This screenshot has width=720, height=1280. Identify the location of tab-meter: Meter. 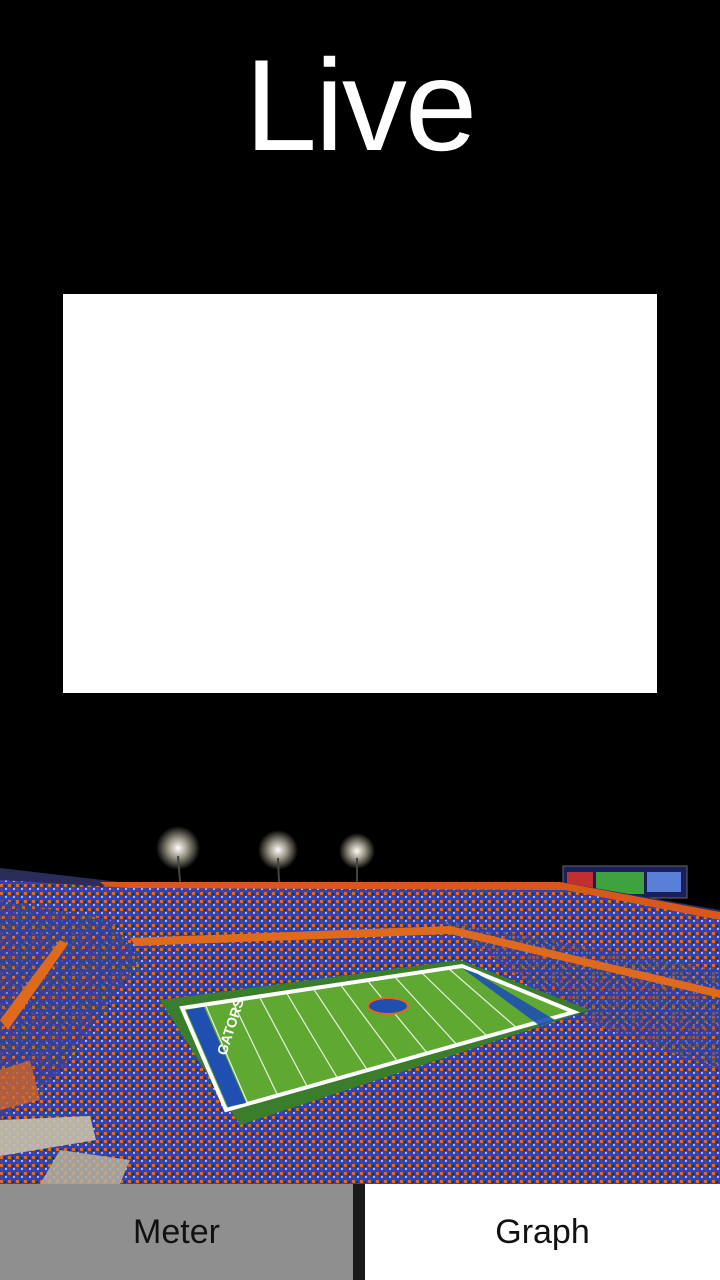
(176, 1232).